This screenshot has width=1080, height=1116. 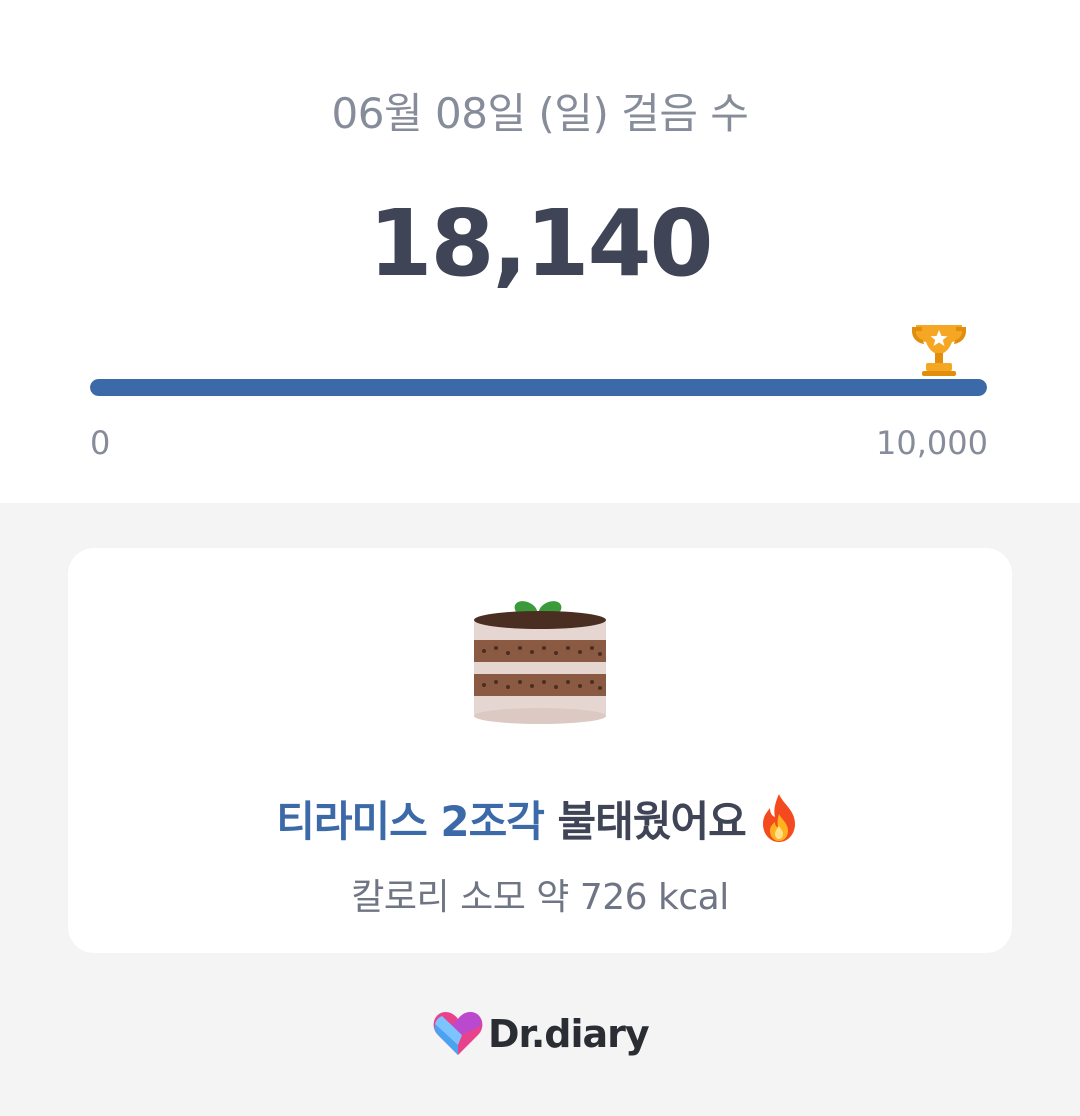 What do you see at coordinates (939, 350) in the screenshot?
I see `trophy-icon` at bounding box center [939, 350].